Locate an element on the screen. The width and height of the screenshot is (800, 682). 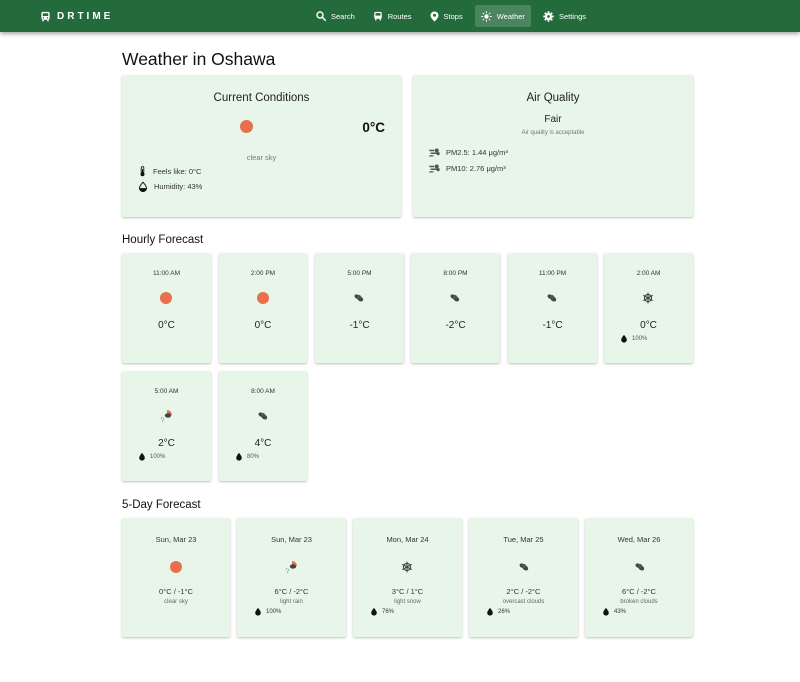
sun-icon is located at coordinates (486, 16).